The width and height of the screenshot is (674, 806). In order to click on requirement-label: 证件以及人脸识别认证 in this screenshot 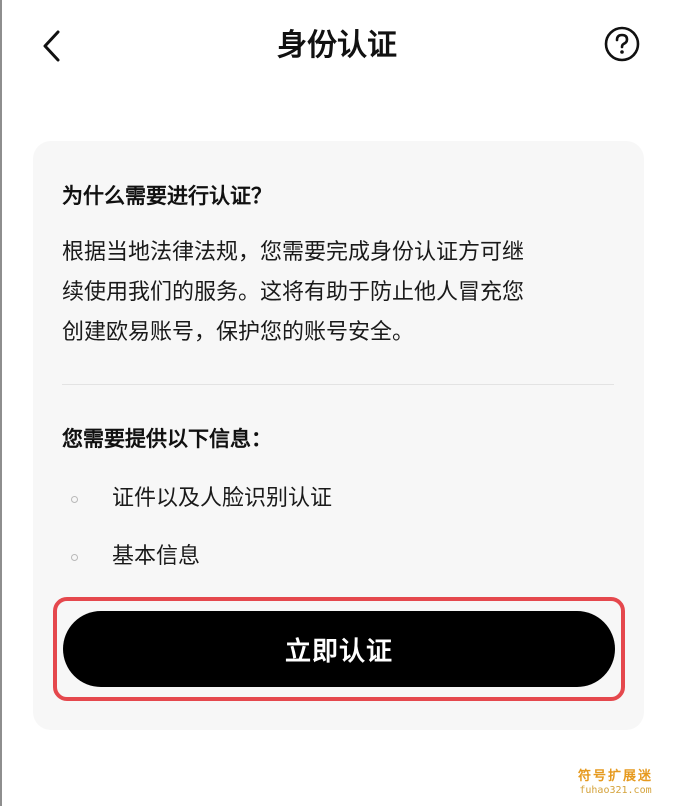, I will do `click(222, 498)`.